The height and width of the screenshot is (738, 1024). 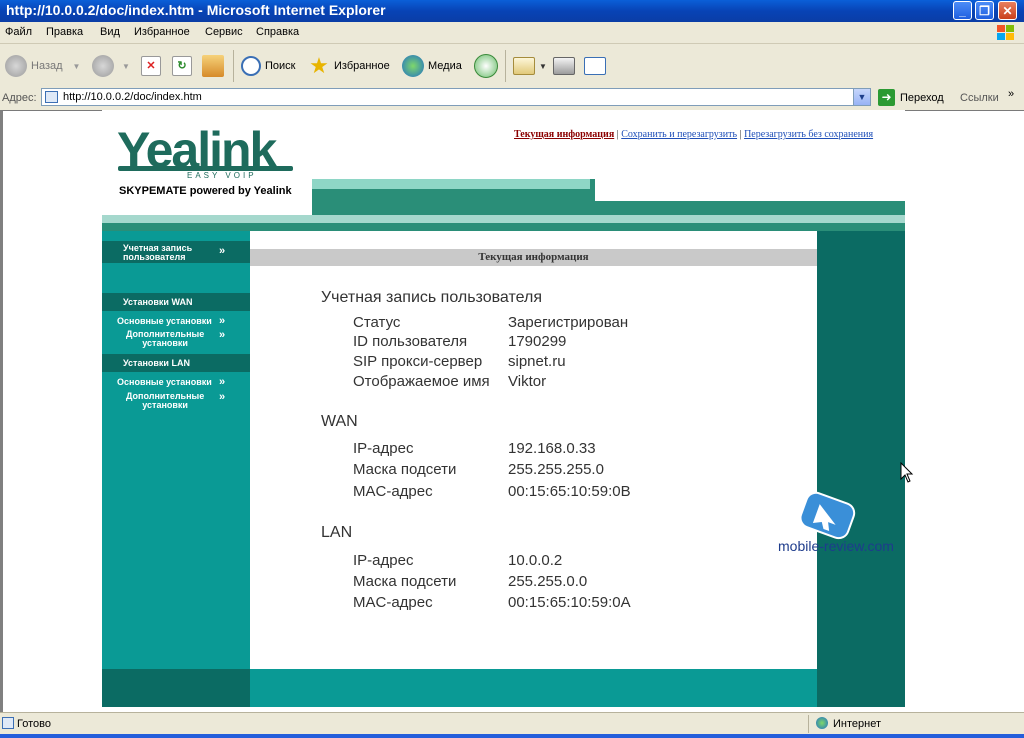 What do you see at coordinates (822, 723) in the screenshot?
I see `internet-zone-icon` at bounding box center [822, 723].